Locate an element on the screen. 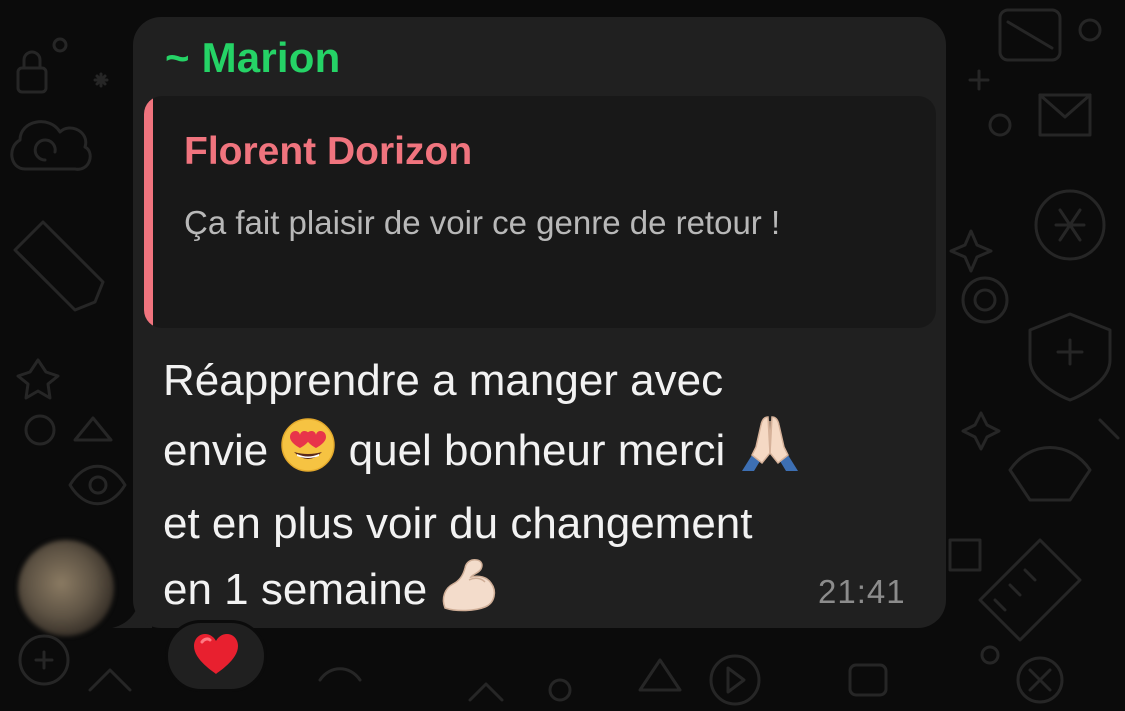  flexed-biceps-emoji-icon is located at coordinates (469, 593).